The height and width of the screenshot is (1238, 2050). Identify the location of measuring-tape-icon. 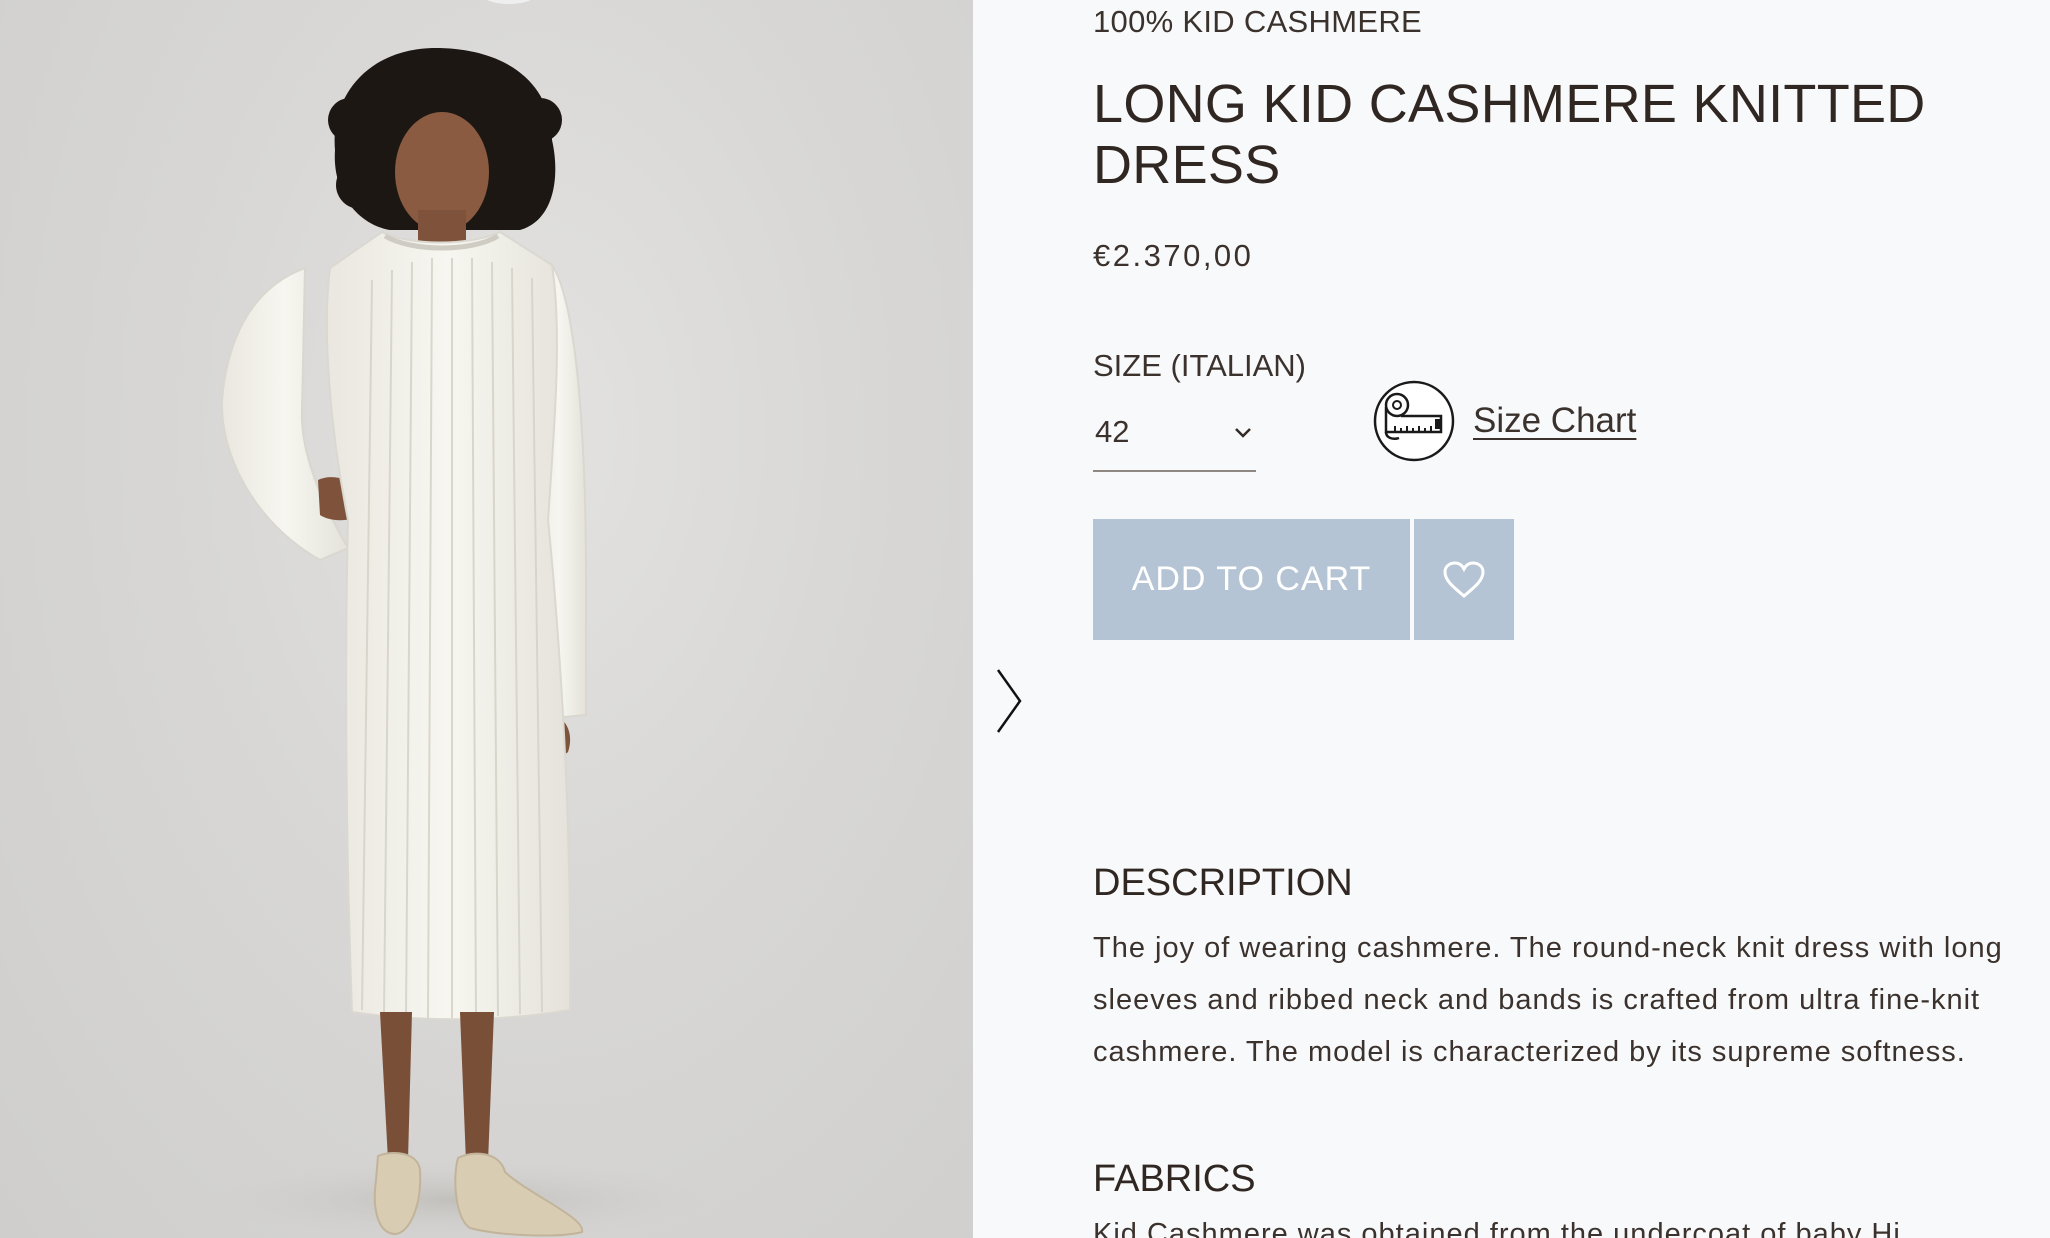
(1414, 421).